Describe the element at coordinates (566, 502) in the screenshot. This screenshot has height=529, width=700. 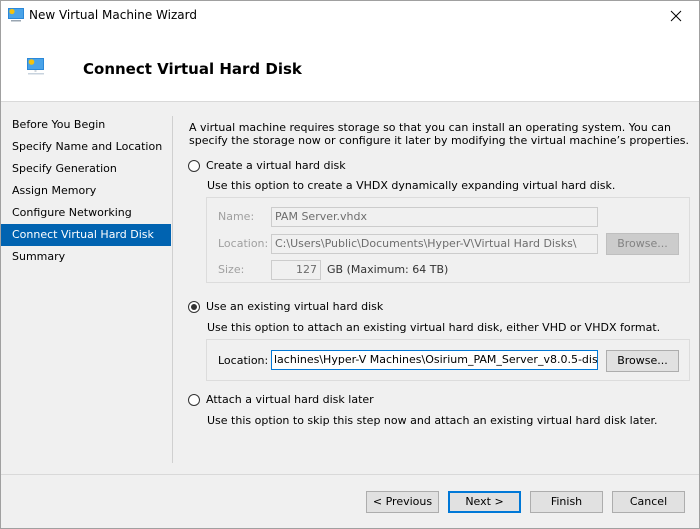
I see `finish-button: Finish` at that location.